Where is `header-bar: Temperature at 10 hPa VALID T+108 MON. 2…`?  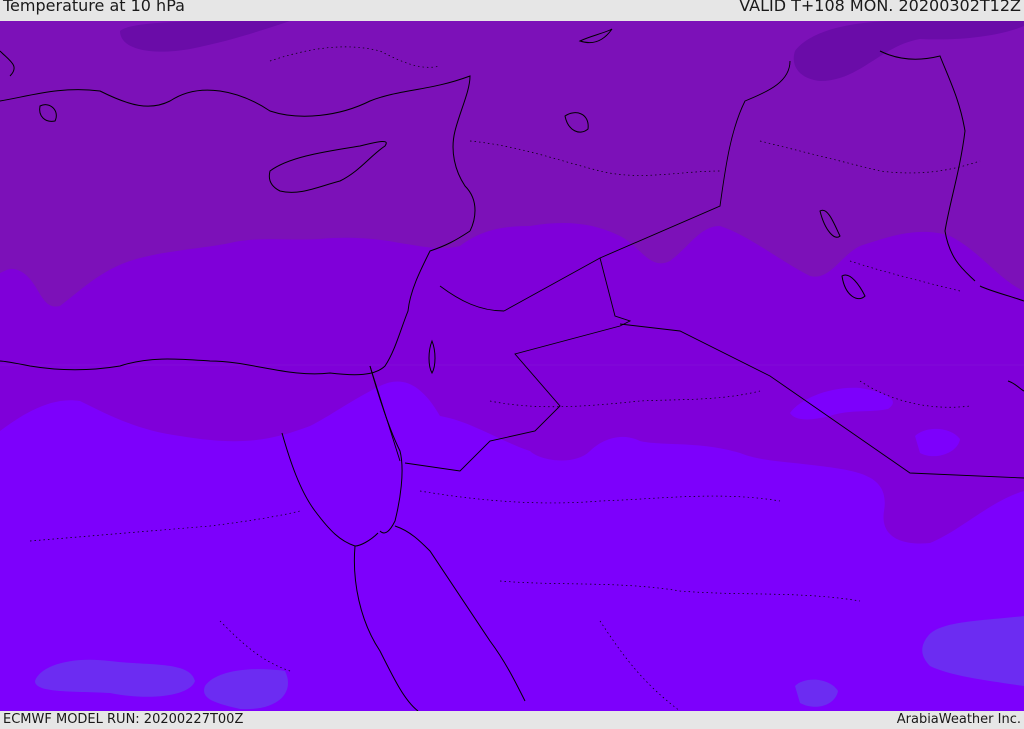
header-bar: Temperature at 10 hPa VALID T+108 MON. 2… is located at coordinates (512, 10).